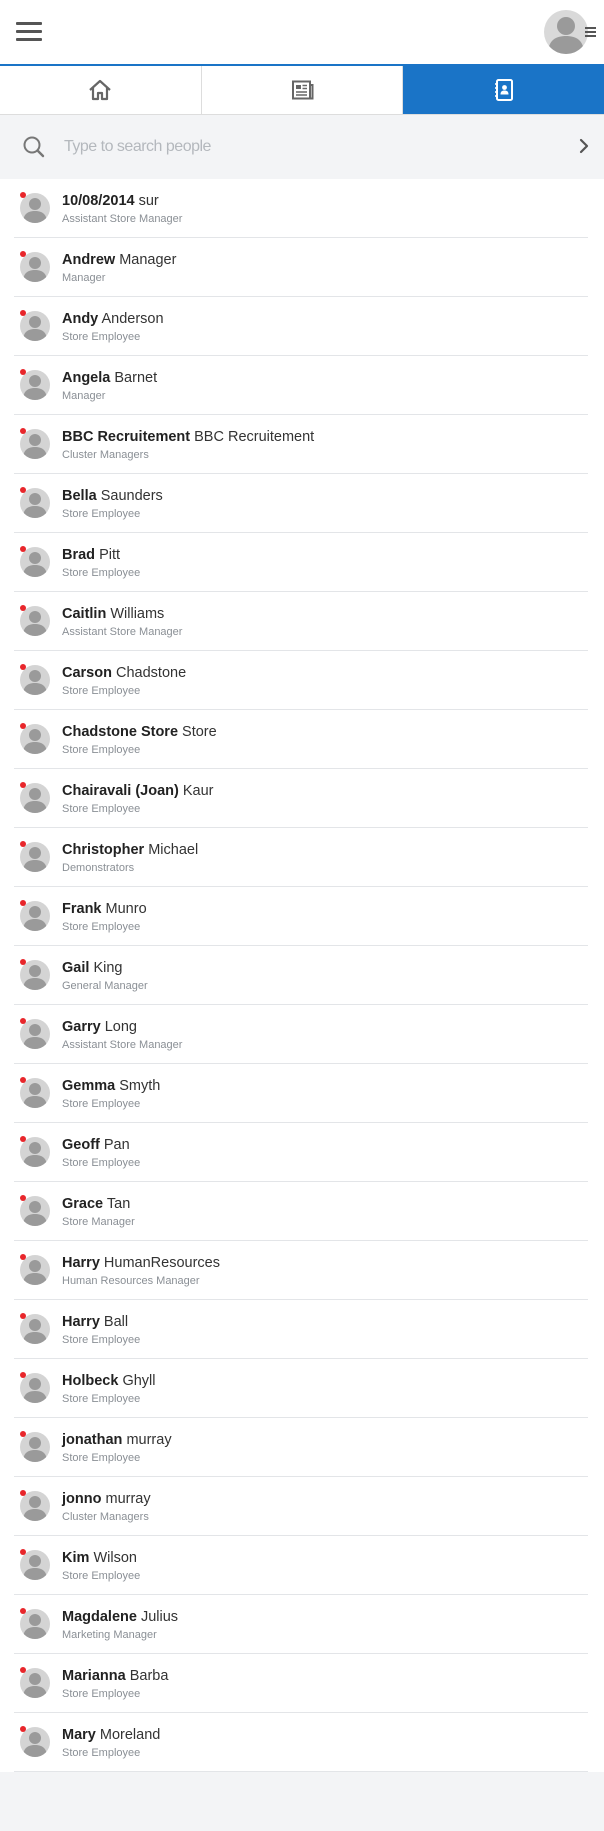 This screenshot has height=1831, width=604. Describe the element at coordinates (294, 147) in the screenshot. I see `search-input` at that location.